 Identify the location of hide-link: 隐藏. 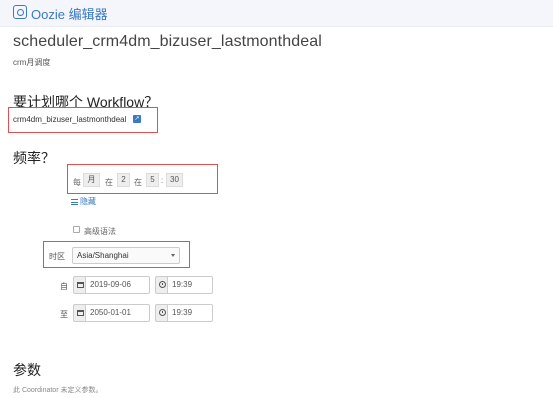
(83, 201).